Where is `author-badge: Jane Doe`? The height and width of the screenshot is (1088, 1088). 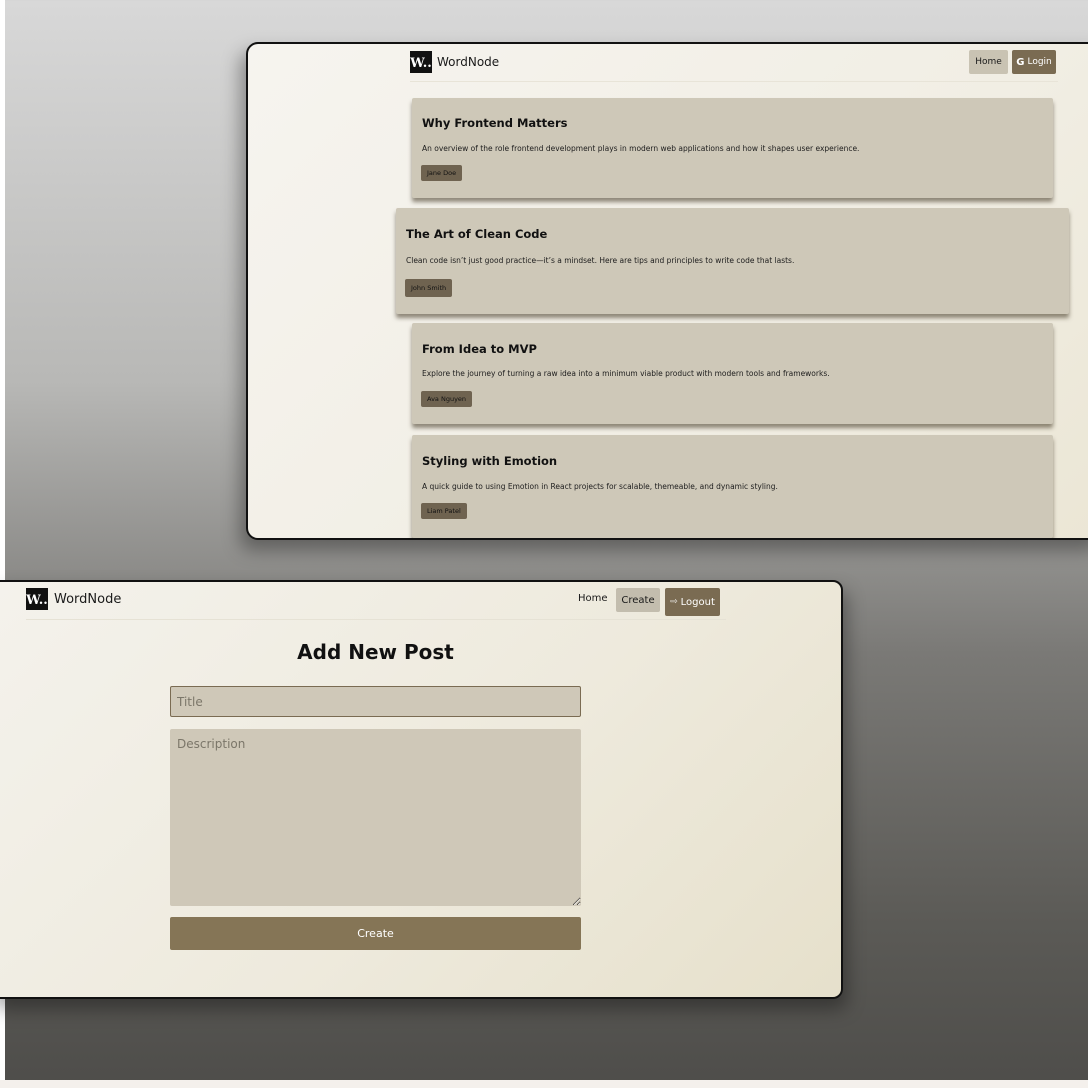
author-badge: Jane Doe is located at coordinates (442, 173).